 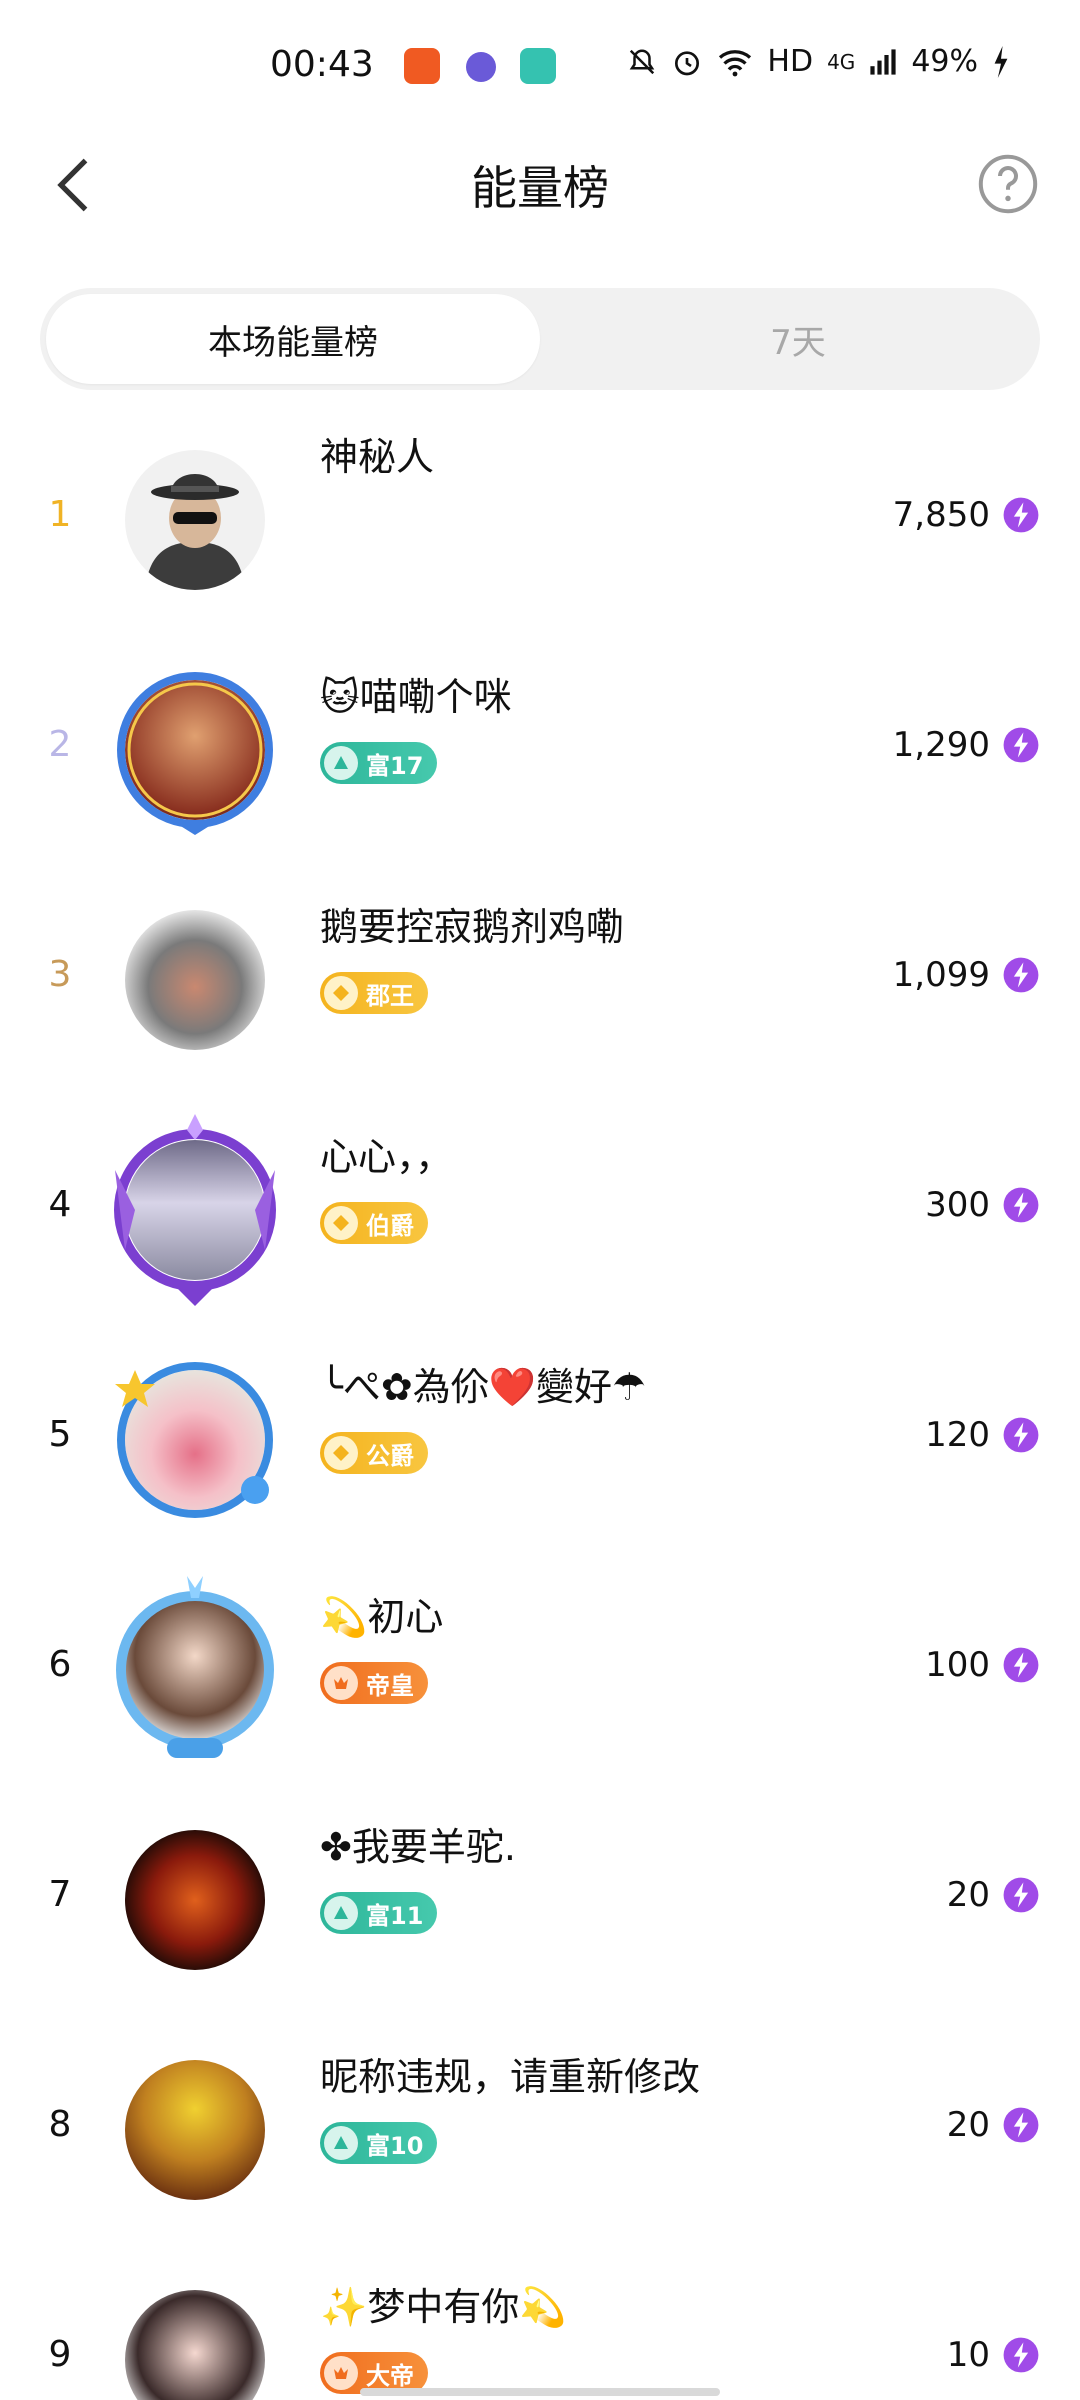 What do you see at coordinates (395, 765) in the screenshot?
I see `level-badge-label: 富17` at bounding box center [395, 765].